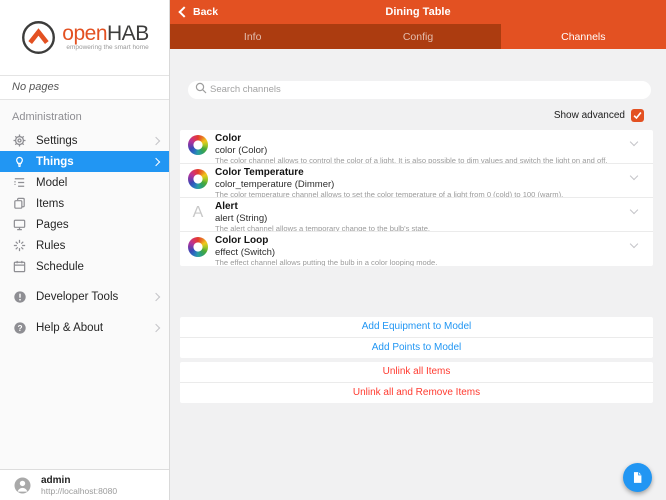 Image resolution: width=666 pixels, height=500 pixels. Describe the element at coordinates (416, 372) in the screenshot. I see `unlink-all-items-button: Unlink all Items` at that location.